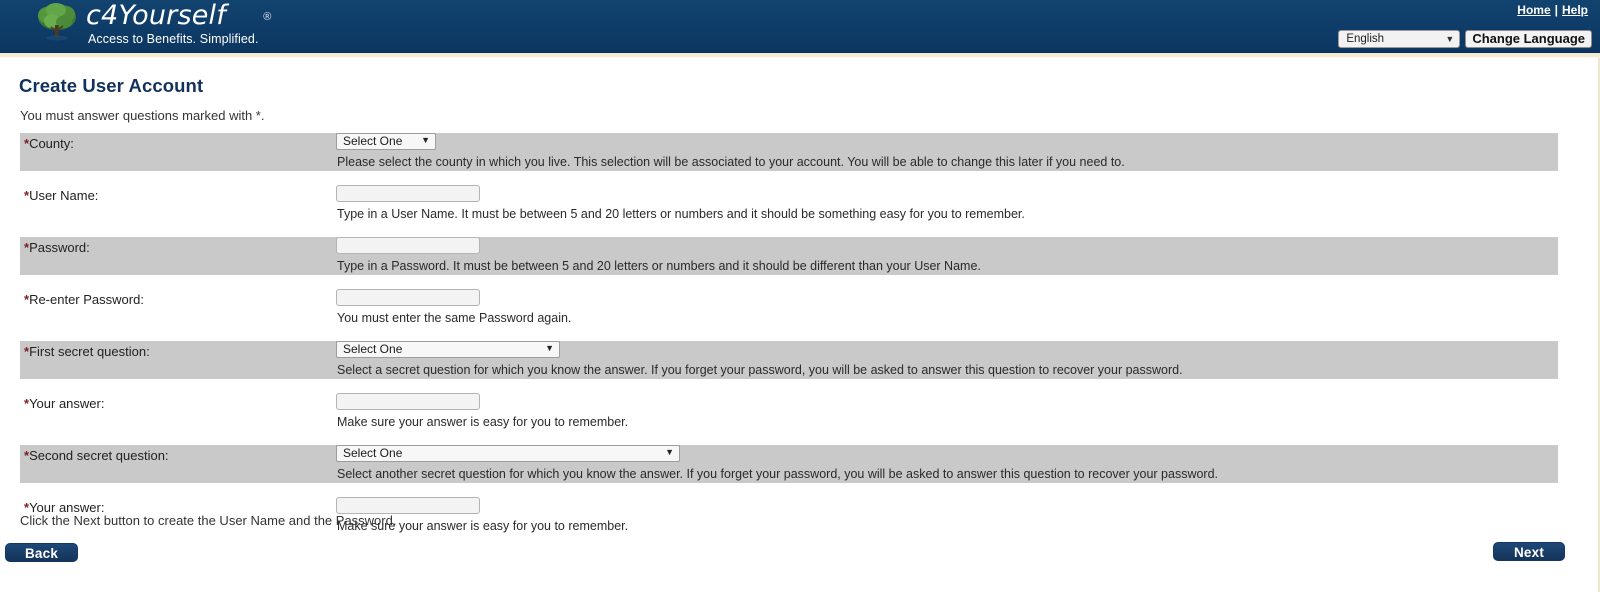  I want to click on field-label-text: County:, so click(51, 143).